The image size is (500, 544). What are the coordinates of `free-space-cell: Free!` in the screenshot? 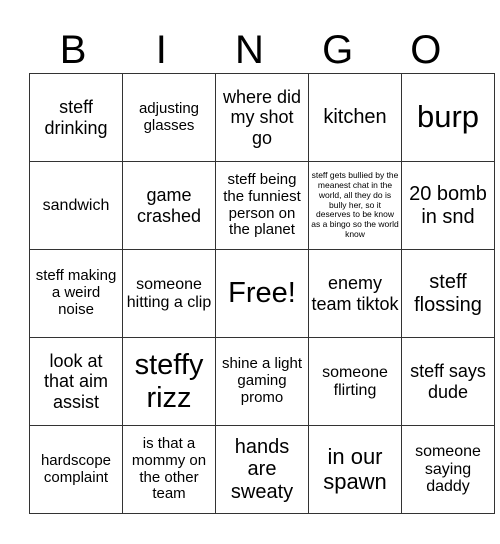 It's located at (262, 293).